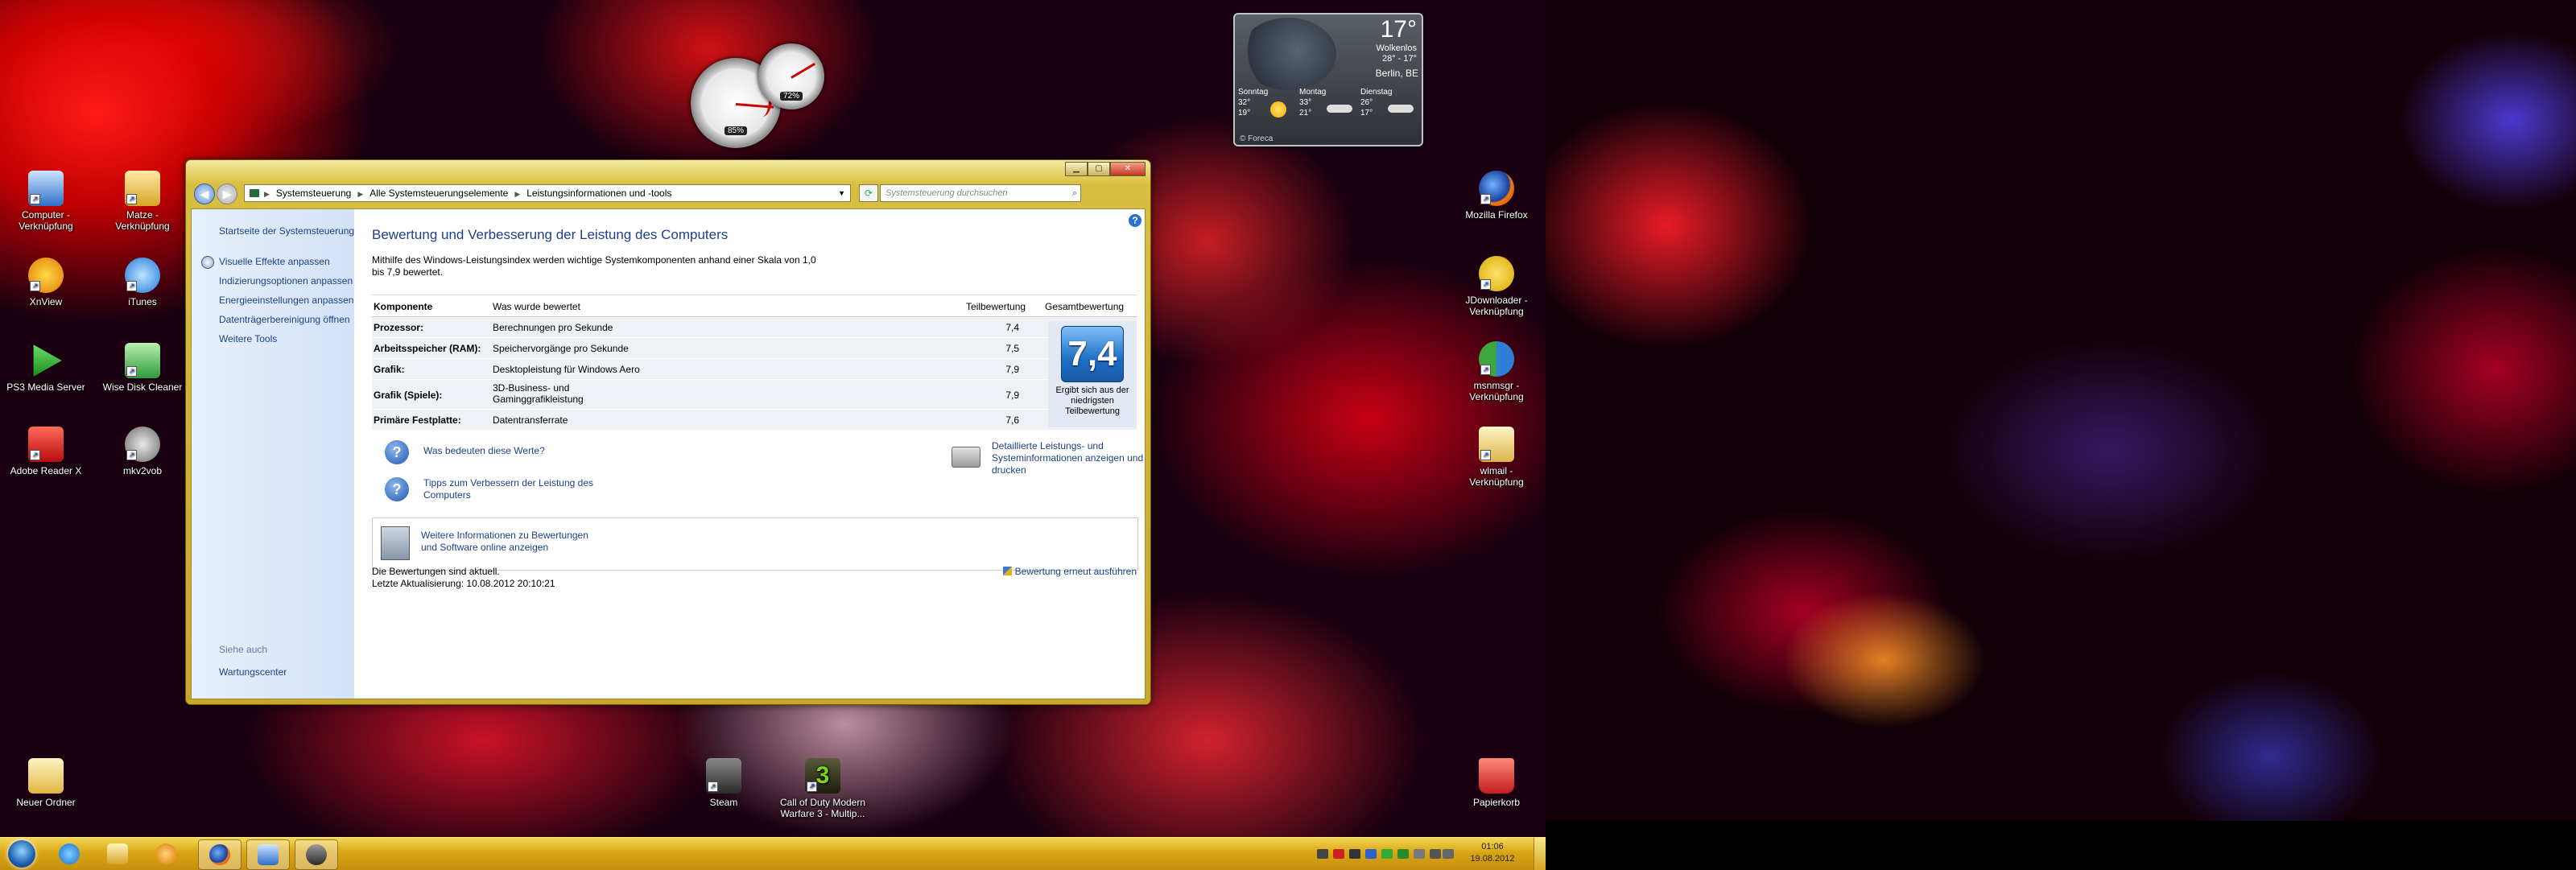 The height and width of the screenshot is (870, 2576). I want to click on search-icon: ⌕, so click(1074, 193).